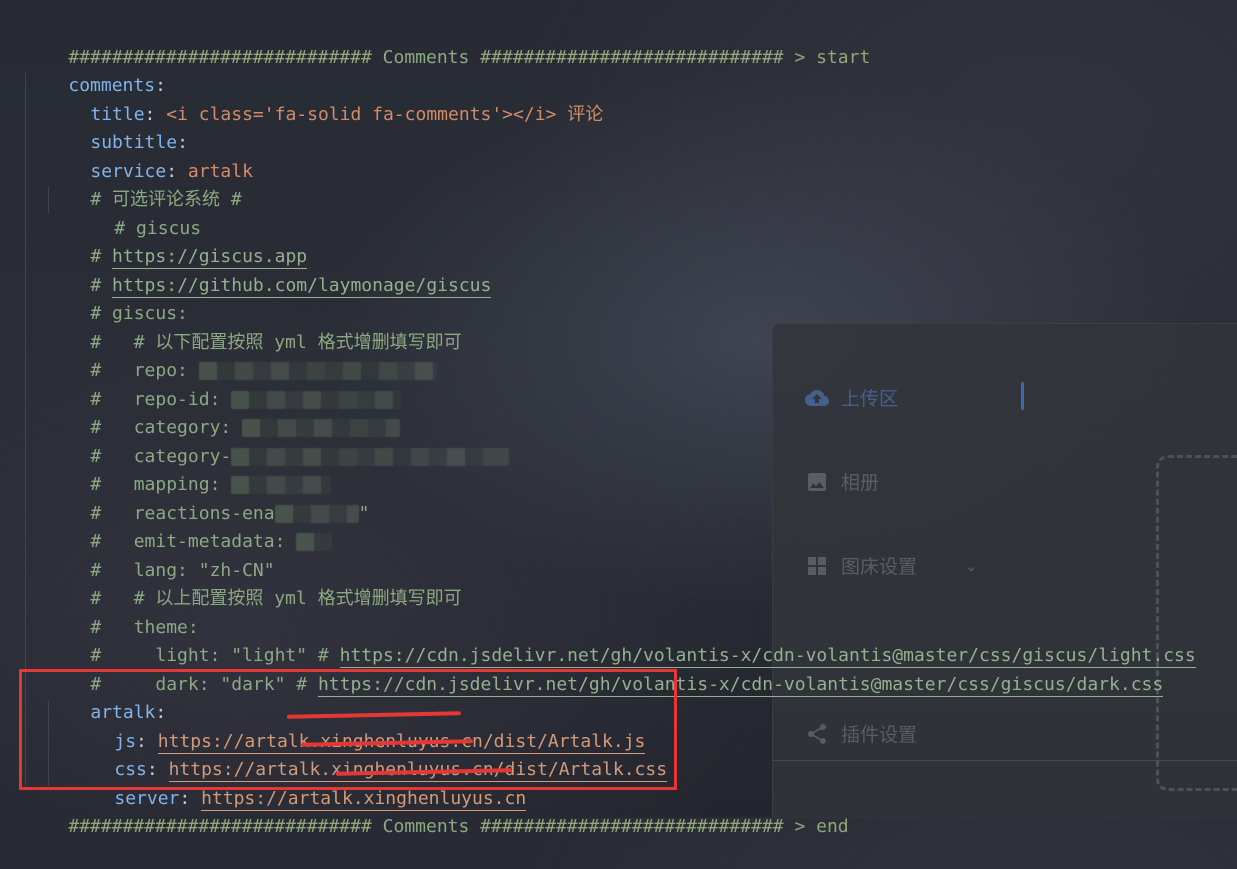  I want to click on comment-line-repo: # repo:, so click(231, 355).